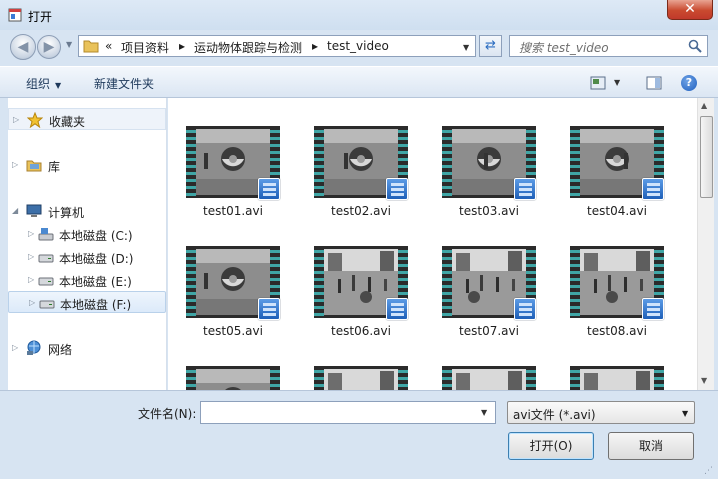 The width and height of the screenshot is (718, 479). Describe the element at coordinates (228, 278) in the screenshot. I see `file-item: test05.avi` at that location.